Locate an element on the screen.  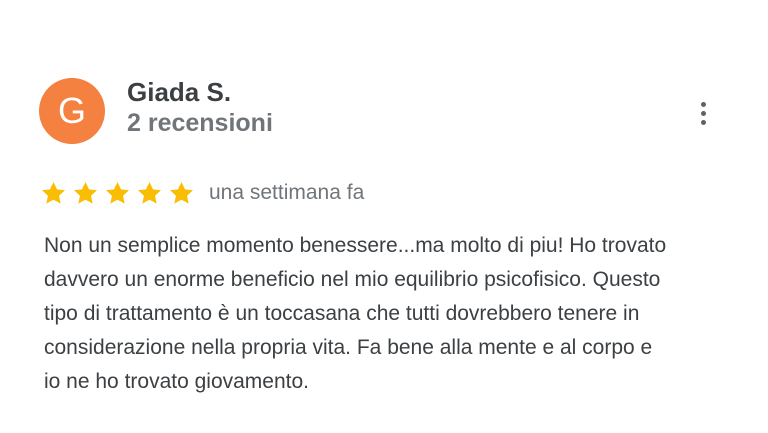
review-date: una settimana fa is located at coordinates (287, 192).